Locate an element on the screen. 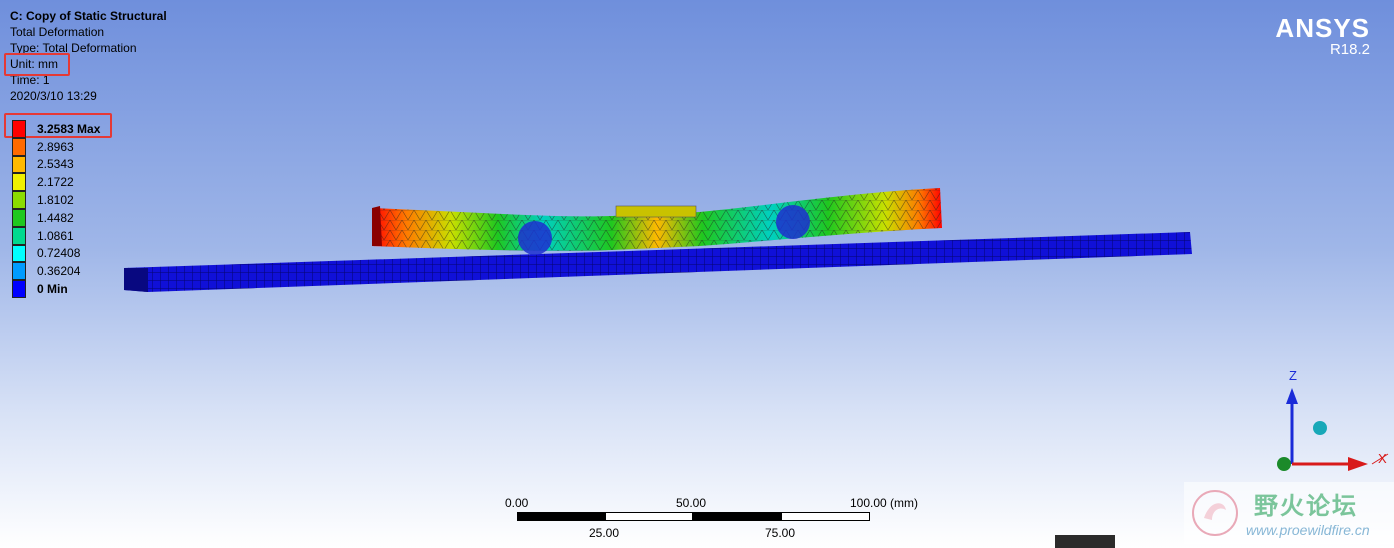 Image resolution: width=1394 pixels, height=548 pixels. scale-label-0: 0.00 is located at coordinates (517, 503).